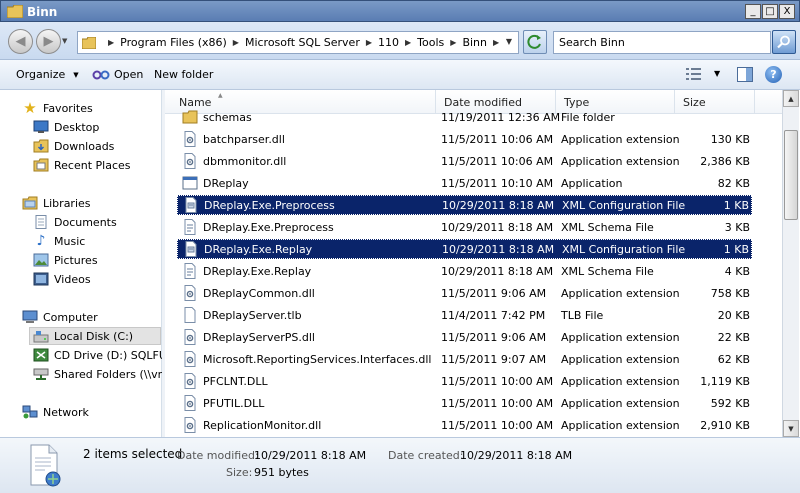 The image size is (800, 493). Describe the element at coordinates (388, 42) in the screenshot. I see `breadcrumb-item: 110` at that location.